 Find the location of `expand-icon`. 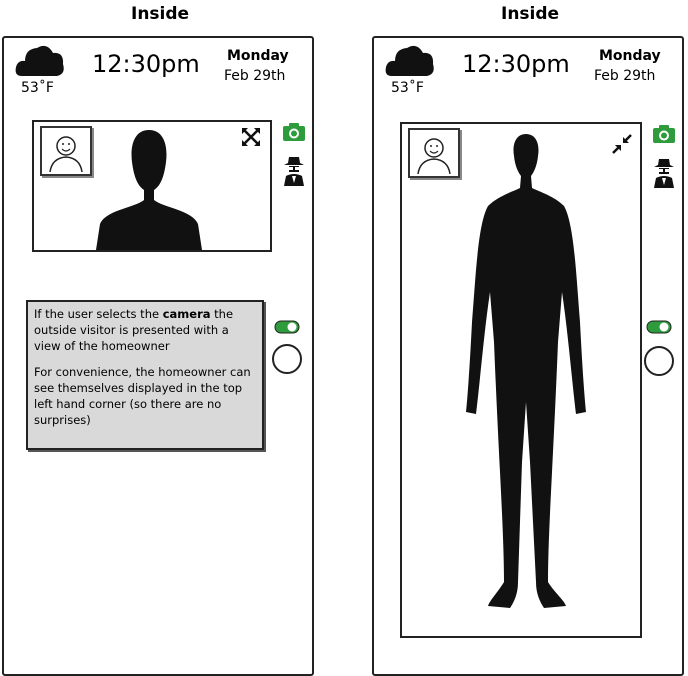

expand-icon is located at coordinates (251, 137).